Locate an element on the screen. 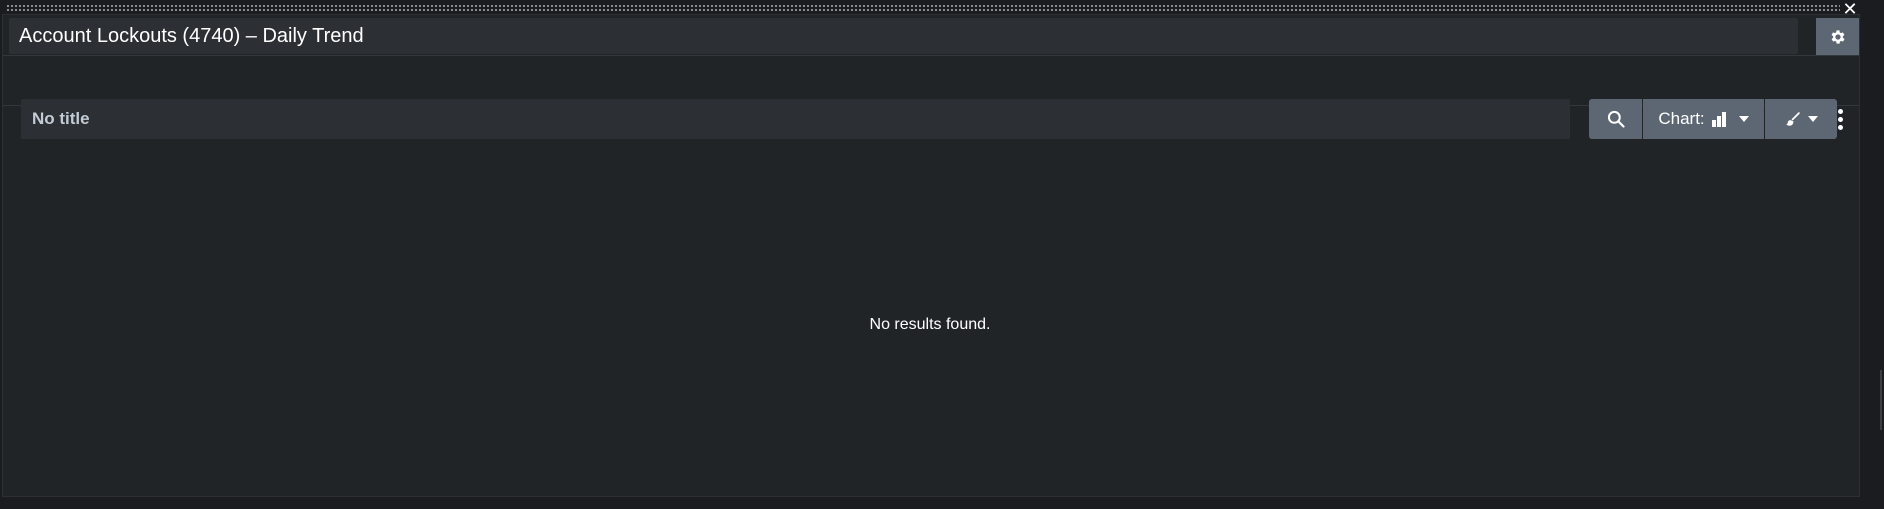 The width and height of the screenshot is (1884, 509). panel-title-text: Account Lockouts (4740) – Daily Trend is located at coordinates (191, 35).